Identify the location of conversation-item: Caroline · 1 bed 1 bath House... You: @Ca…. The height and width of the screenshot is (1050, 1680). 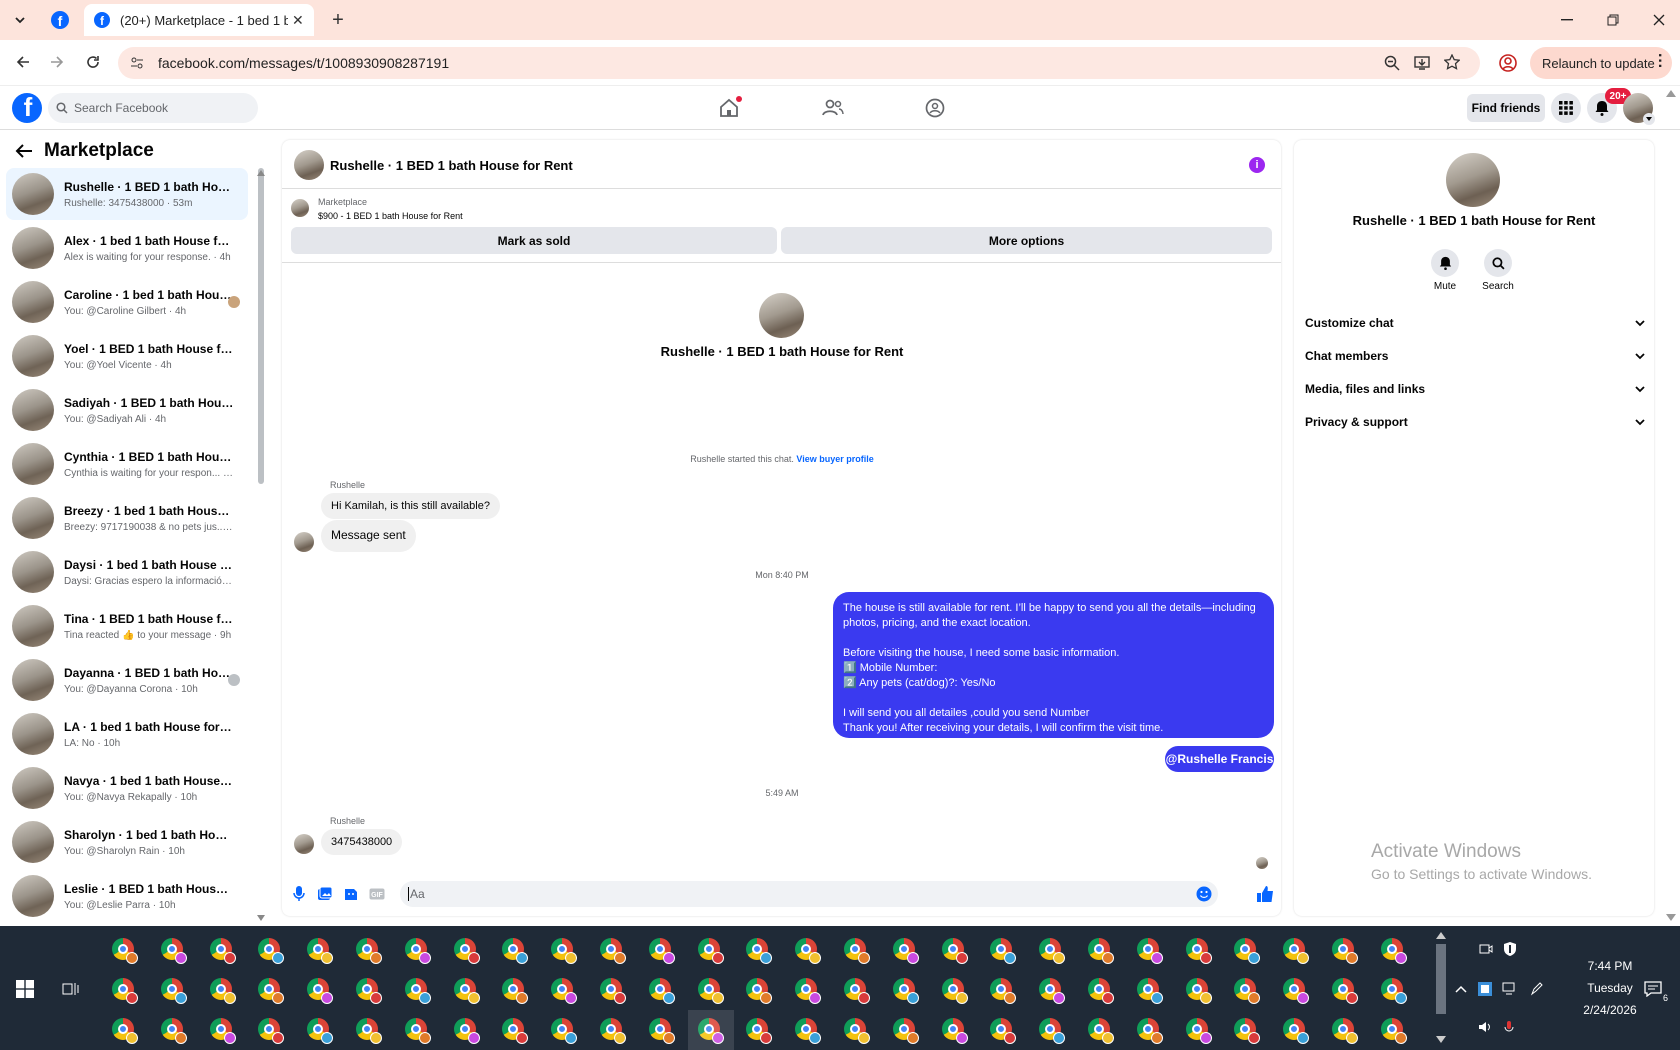
(127, 302).